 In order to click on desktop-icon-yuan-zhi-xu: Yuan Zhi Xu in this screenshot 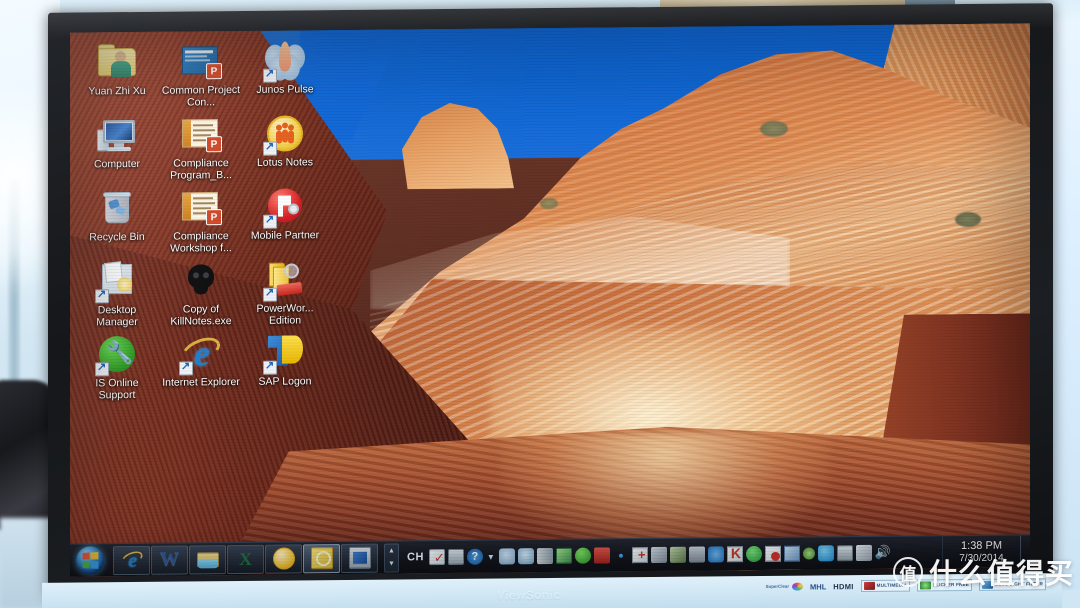, I will do `click(117, 75)`.